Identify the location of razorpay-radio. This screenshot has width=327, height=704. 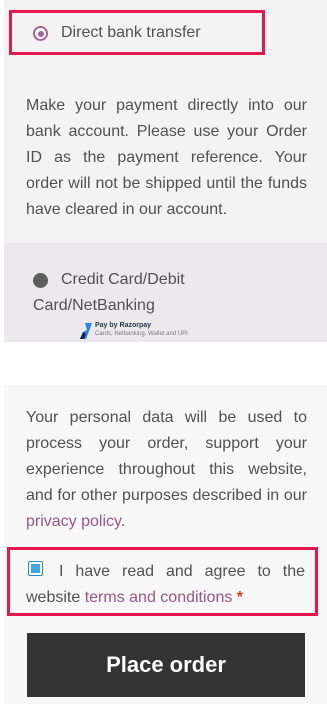
(40, 280).